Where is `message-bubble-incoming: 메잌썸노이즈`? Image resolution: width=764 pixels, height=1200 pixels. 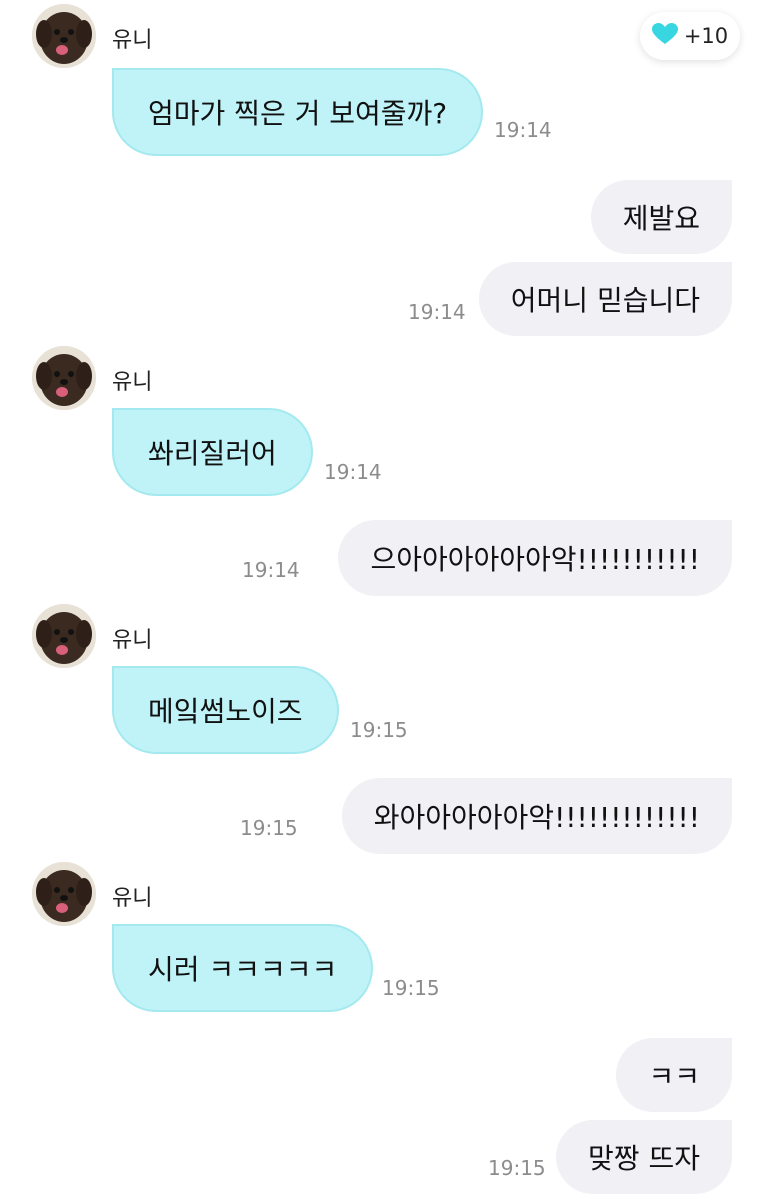 message-bubble-incoming: 메잌썸노이즈 is located at coordinates (225, 710).